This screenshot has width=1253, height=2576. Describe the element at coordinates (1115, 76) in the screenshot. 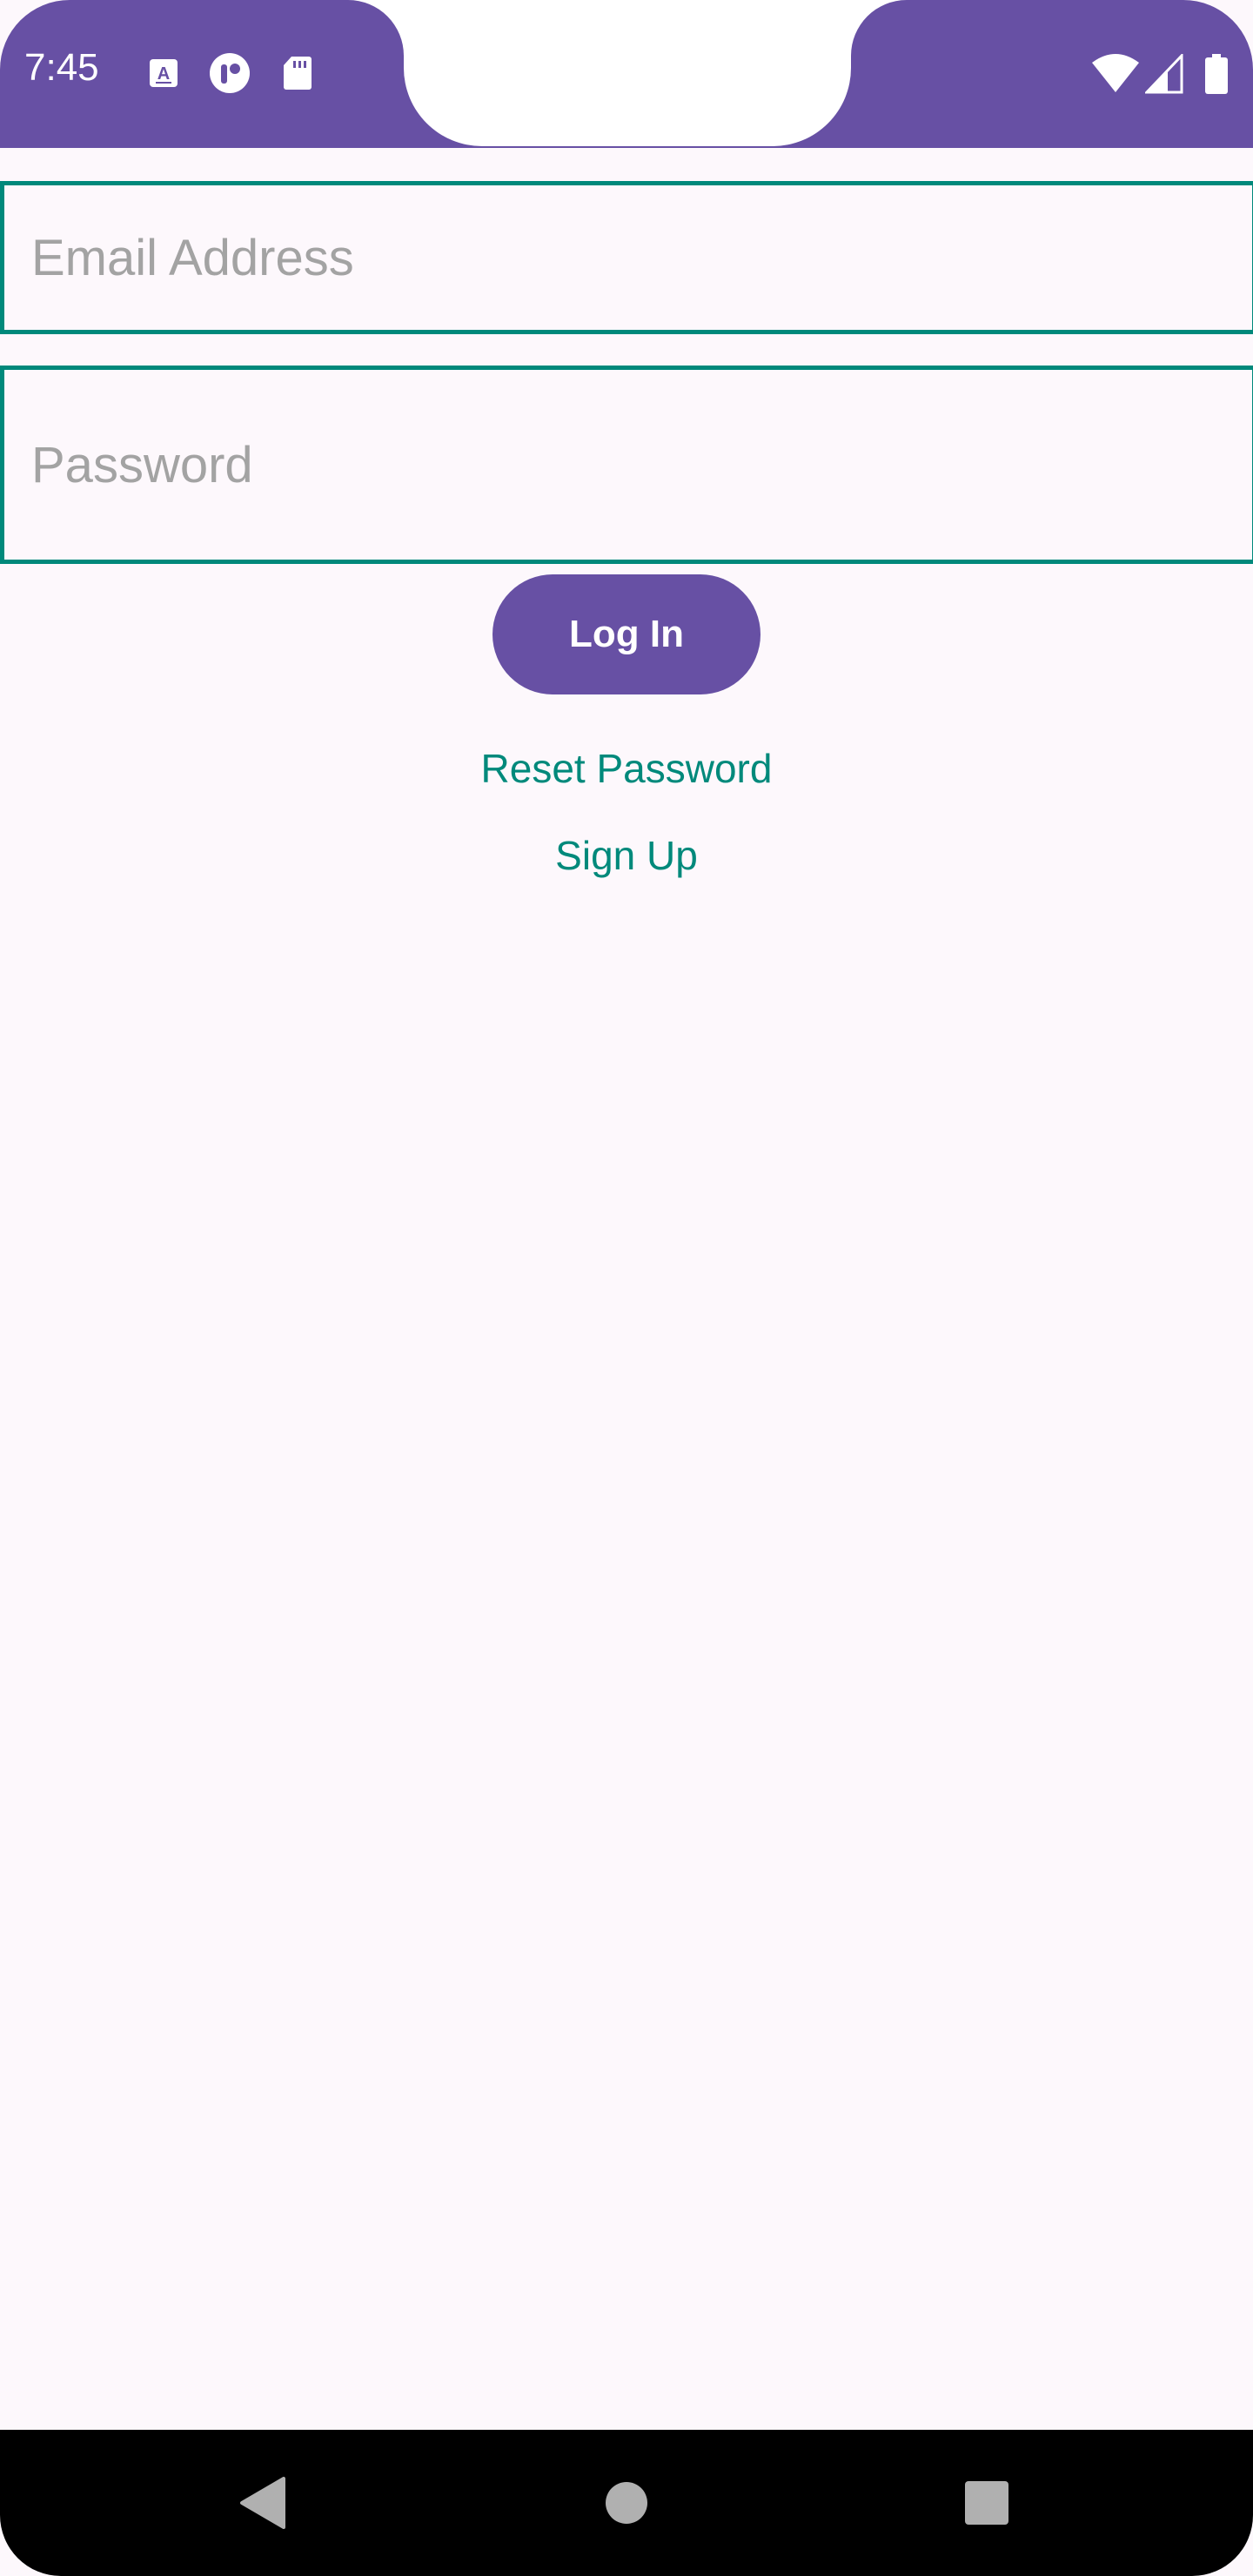

I see `wifi-icon` at that location.